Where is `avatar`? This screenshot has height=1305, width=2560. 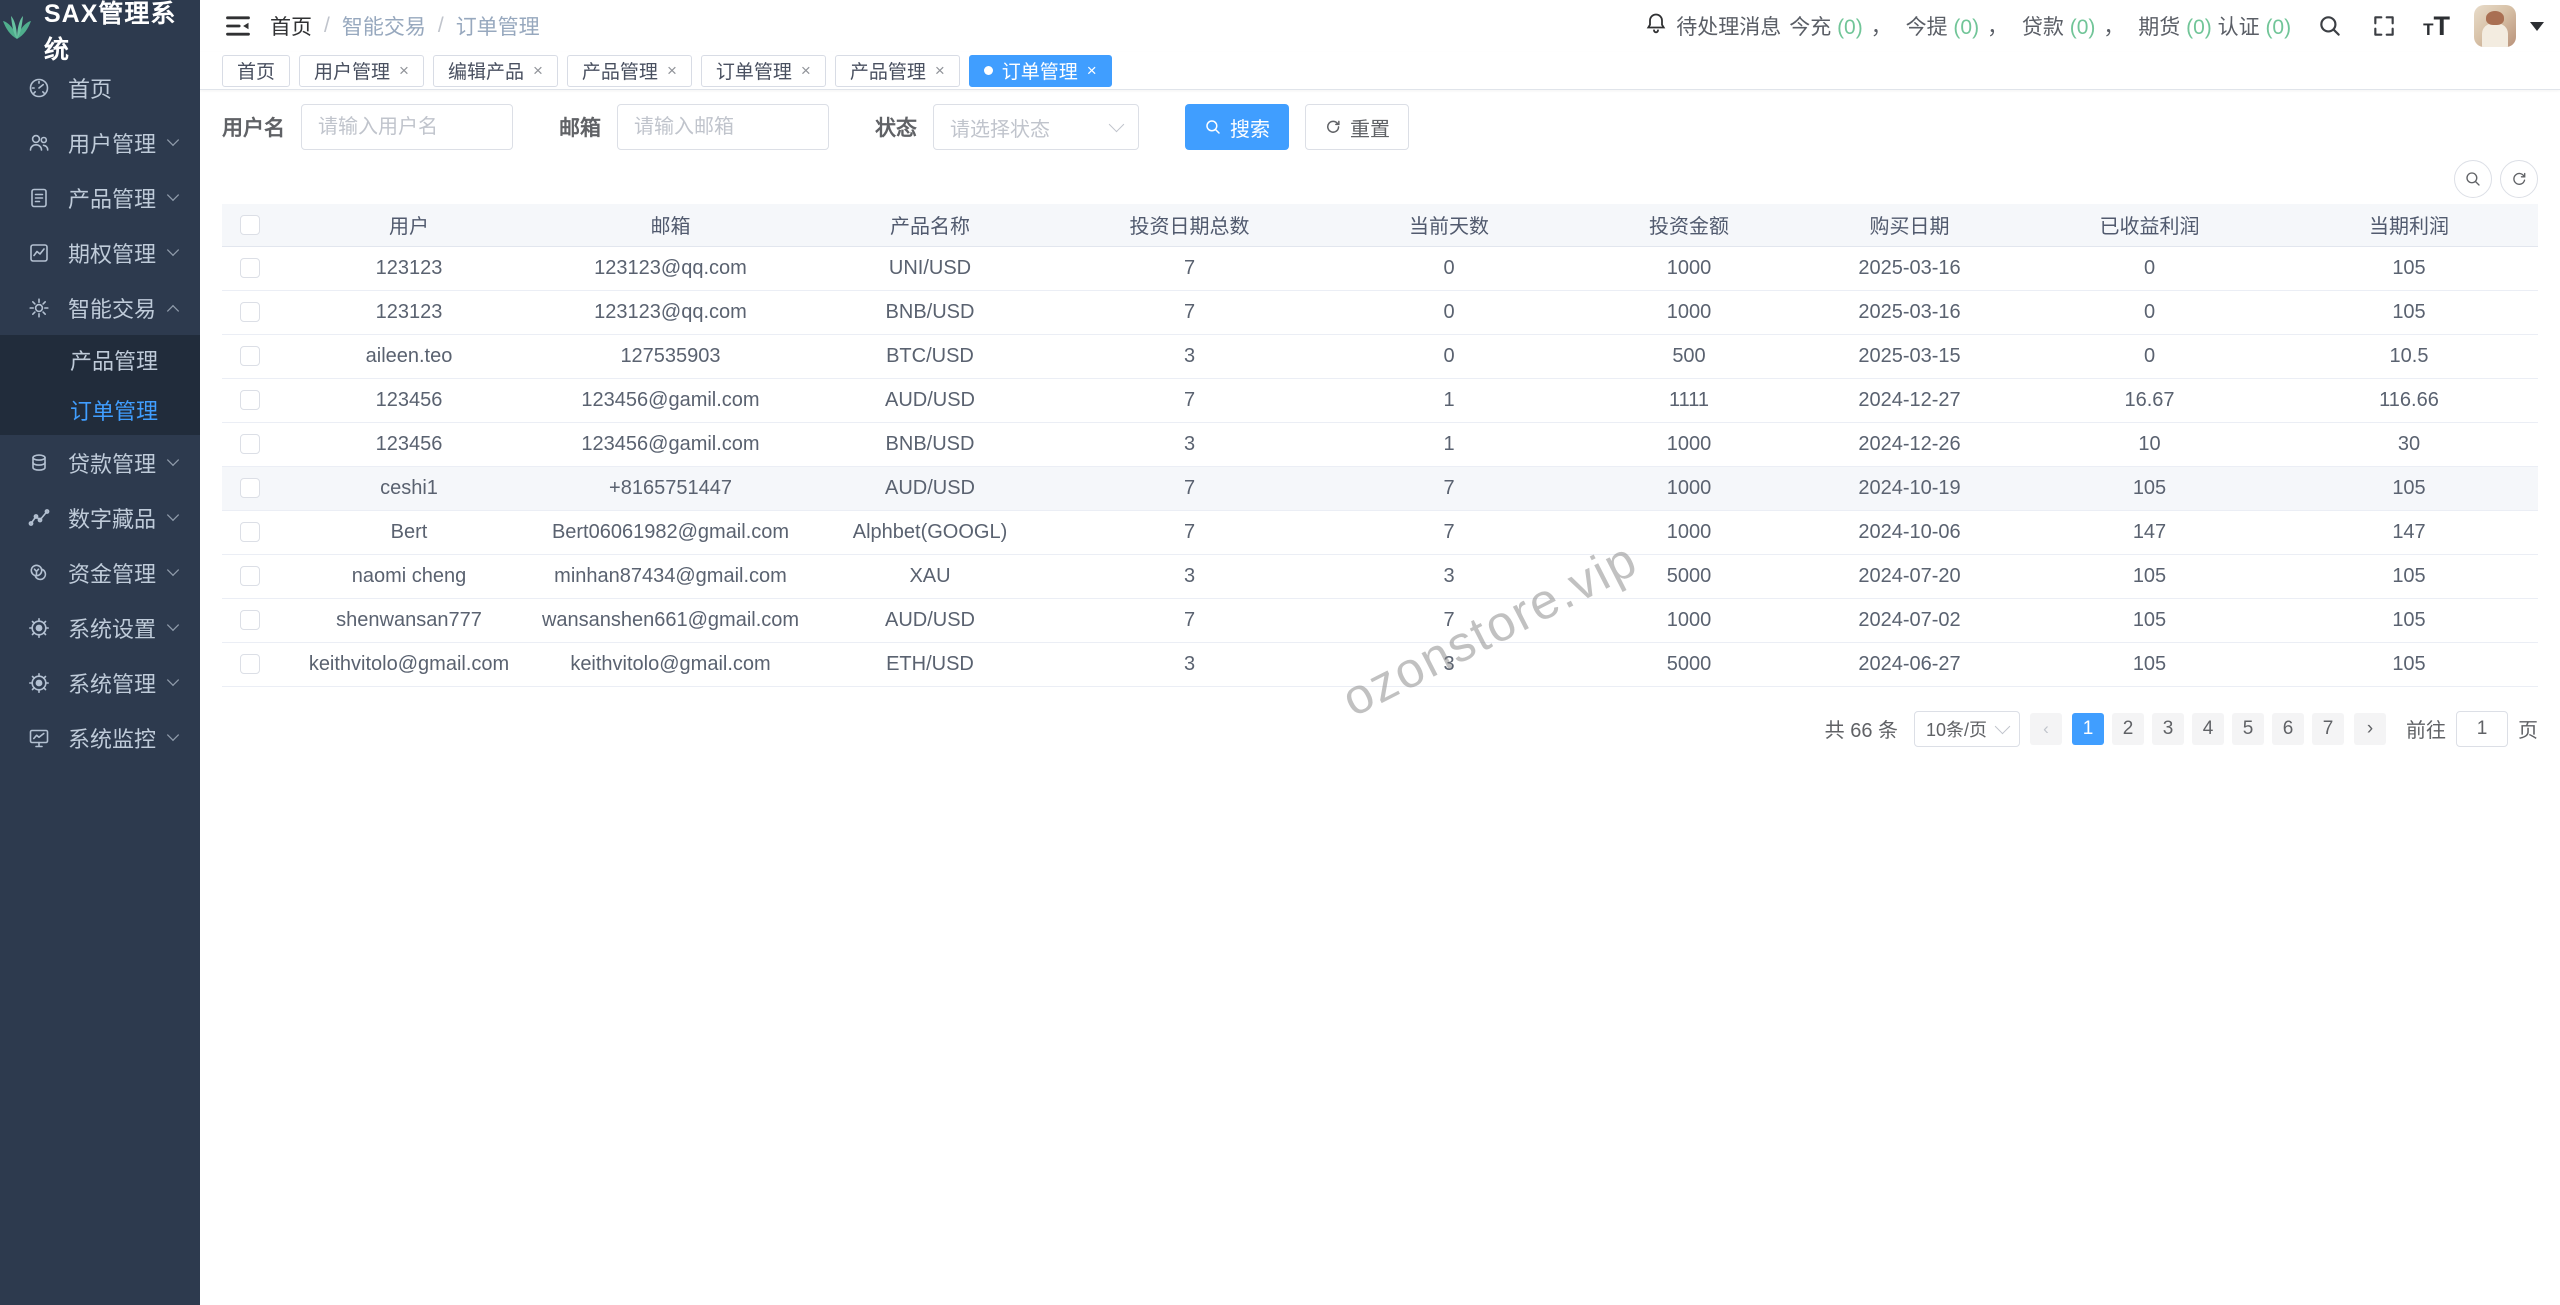 avatar is located at coordinates (2495, 26).